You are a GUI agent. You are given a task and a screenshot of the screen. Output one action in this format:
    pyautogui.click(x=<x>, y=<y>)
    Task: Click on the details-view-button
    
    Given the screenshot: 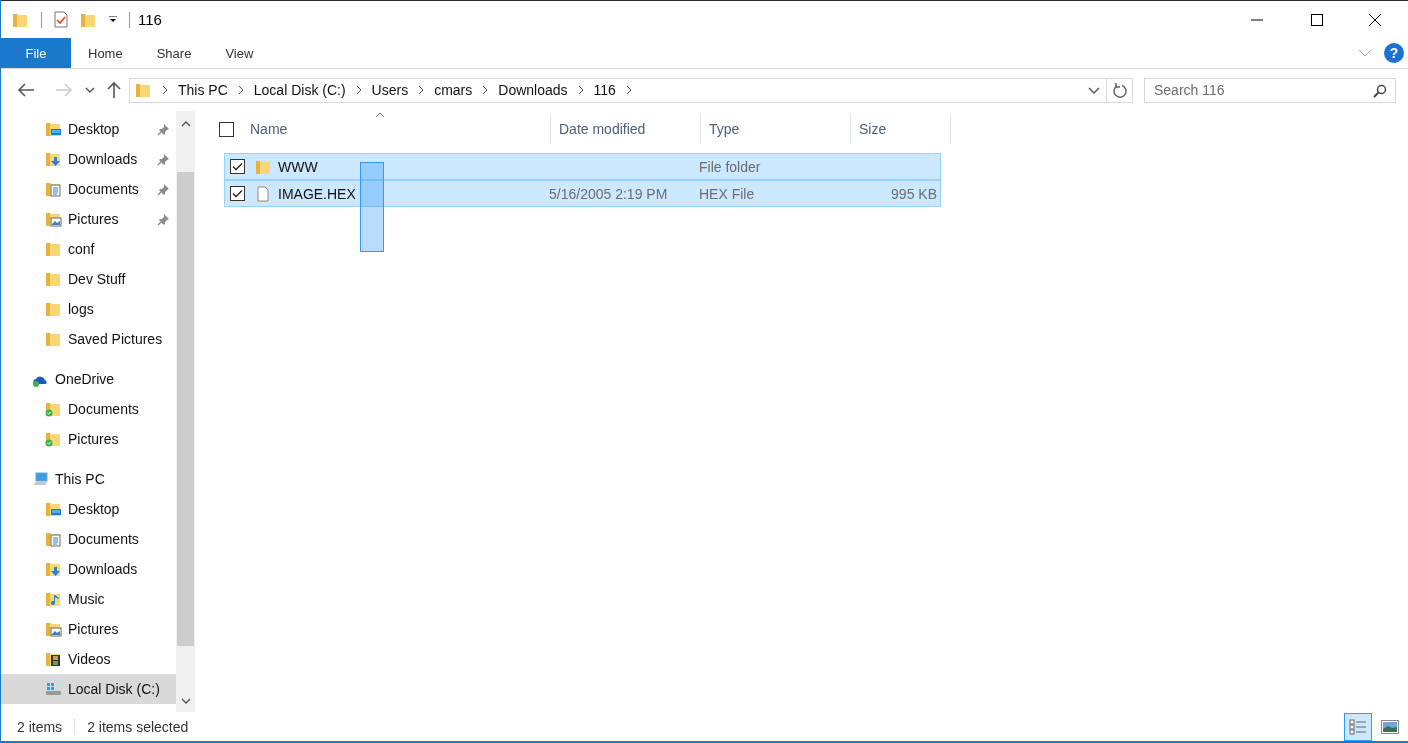 What is the action you would take?
    pyautogui.click(x=1358, y=726)
    